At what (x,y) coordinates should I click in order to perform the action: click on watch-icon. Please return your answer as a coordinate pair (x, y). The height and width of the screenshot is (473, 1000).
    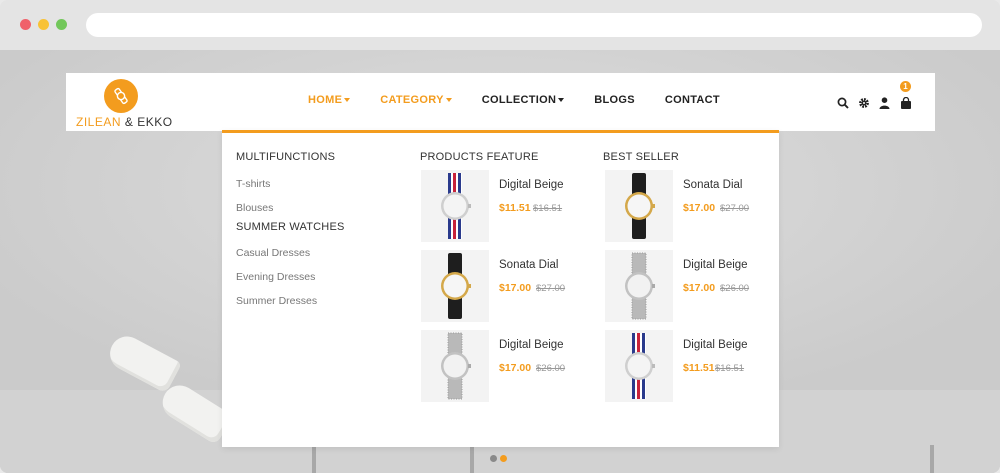
    Looking at the image, I should click on (121, 96).